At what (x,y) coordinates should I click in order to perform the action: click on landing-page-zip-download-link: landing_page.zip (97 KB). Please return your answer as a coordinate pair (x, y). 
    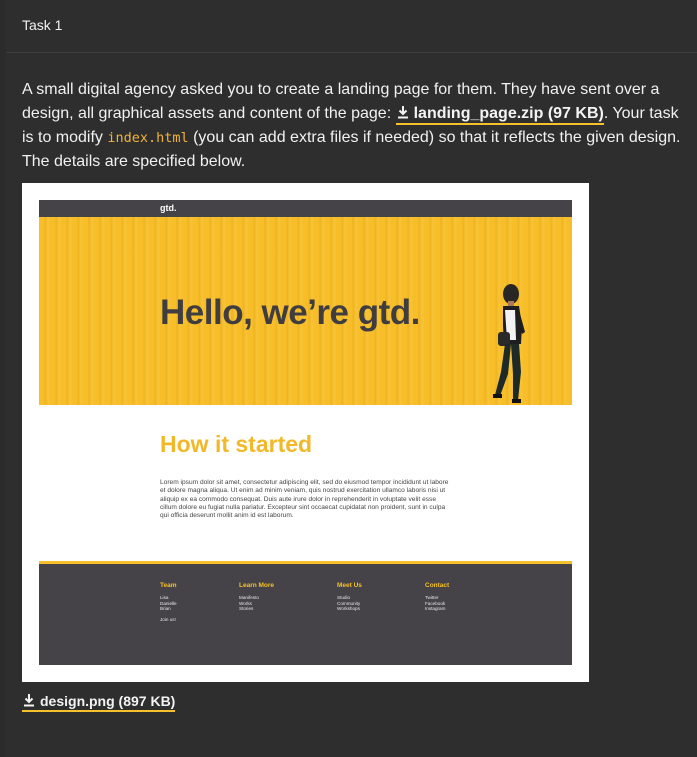
    Looking at the image, I should click on (499, 115).